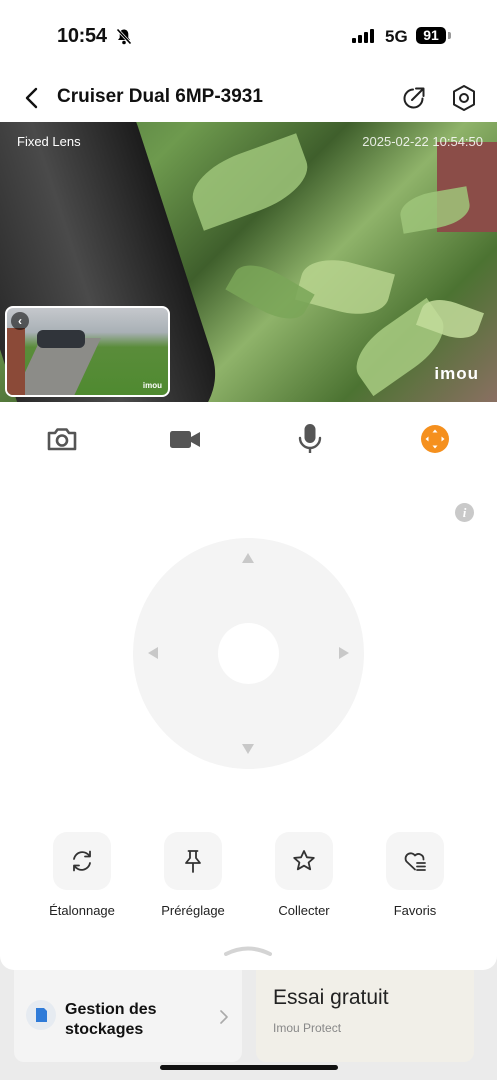  What do you see at coordinates (82, 36) in the screenshot?
I see `clock: 10:54` at bounding box center [82, 36].